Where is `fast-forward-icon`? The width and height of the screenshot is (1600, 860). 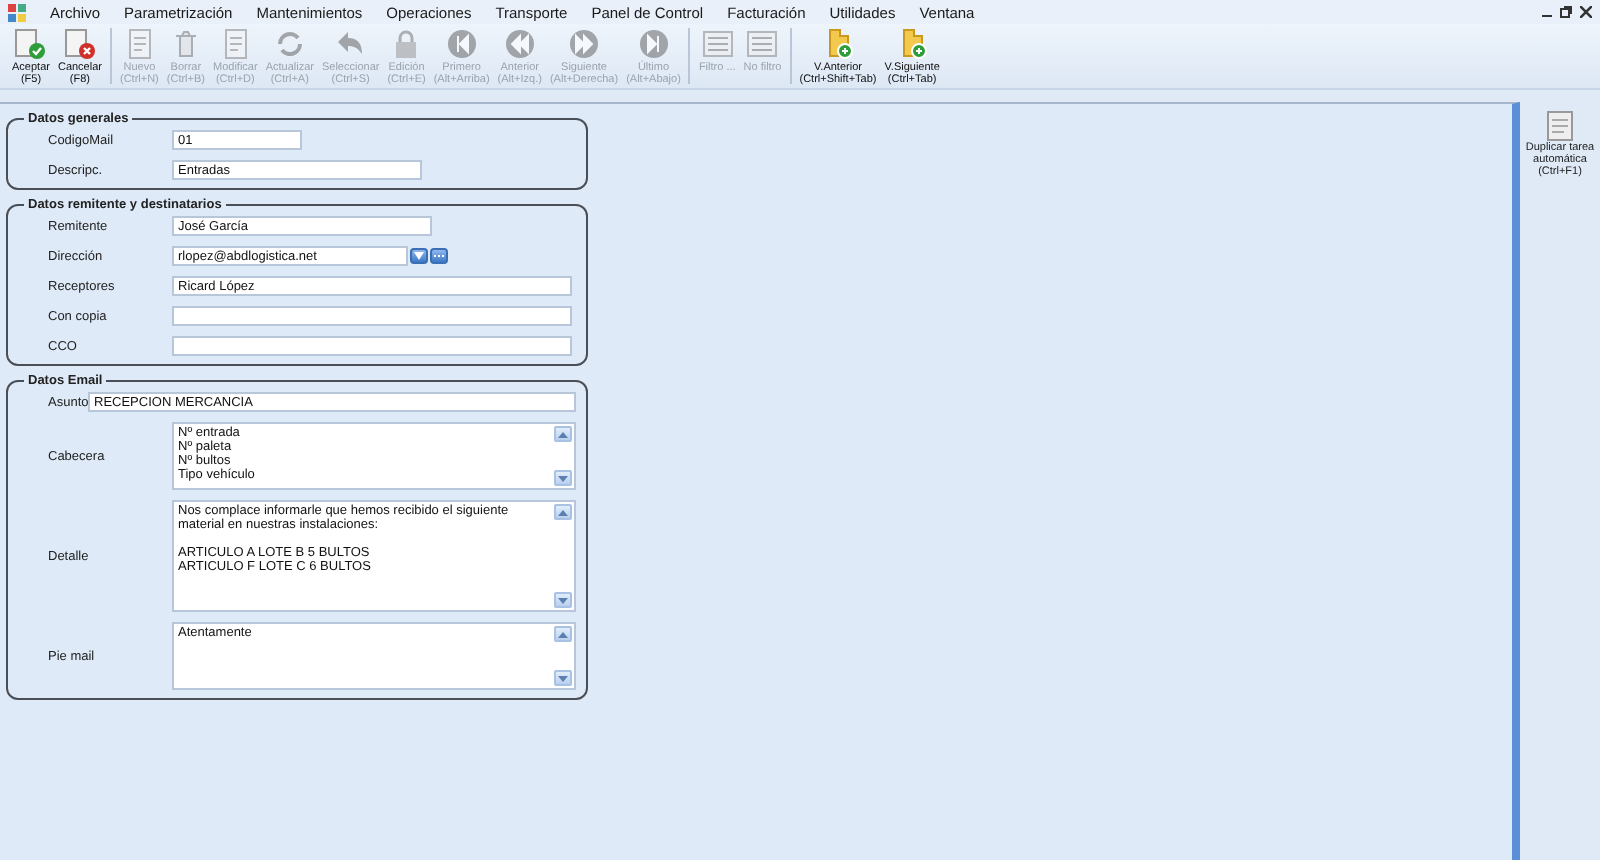 fast-forward-icon is located at coordinates (584, 44).